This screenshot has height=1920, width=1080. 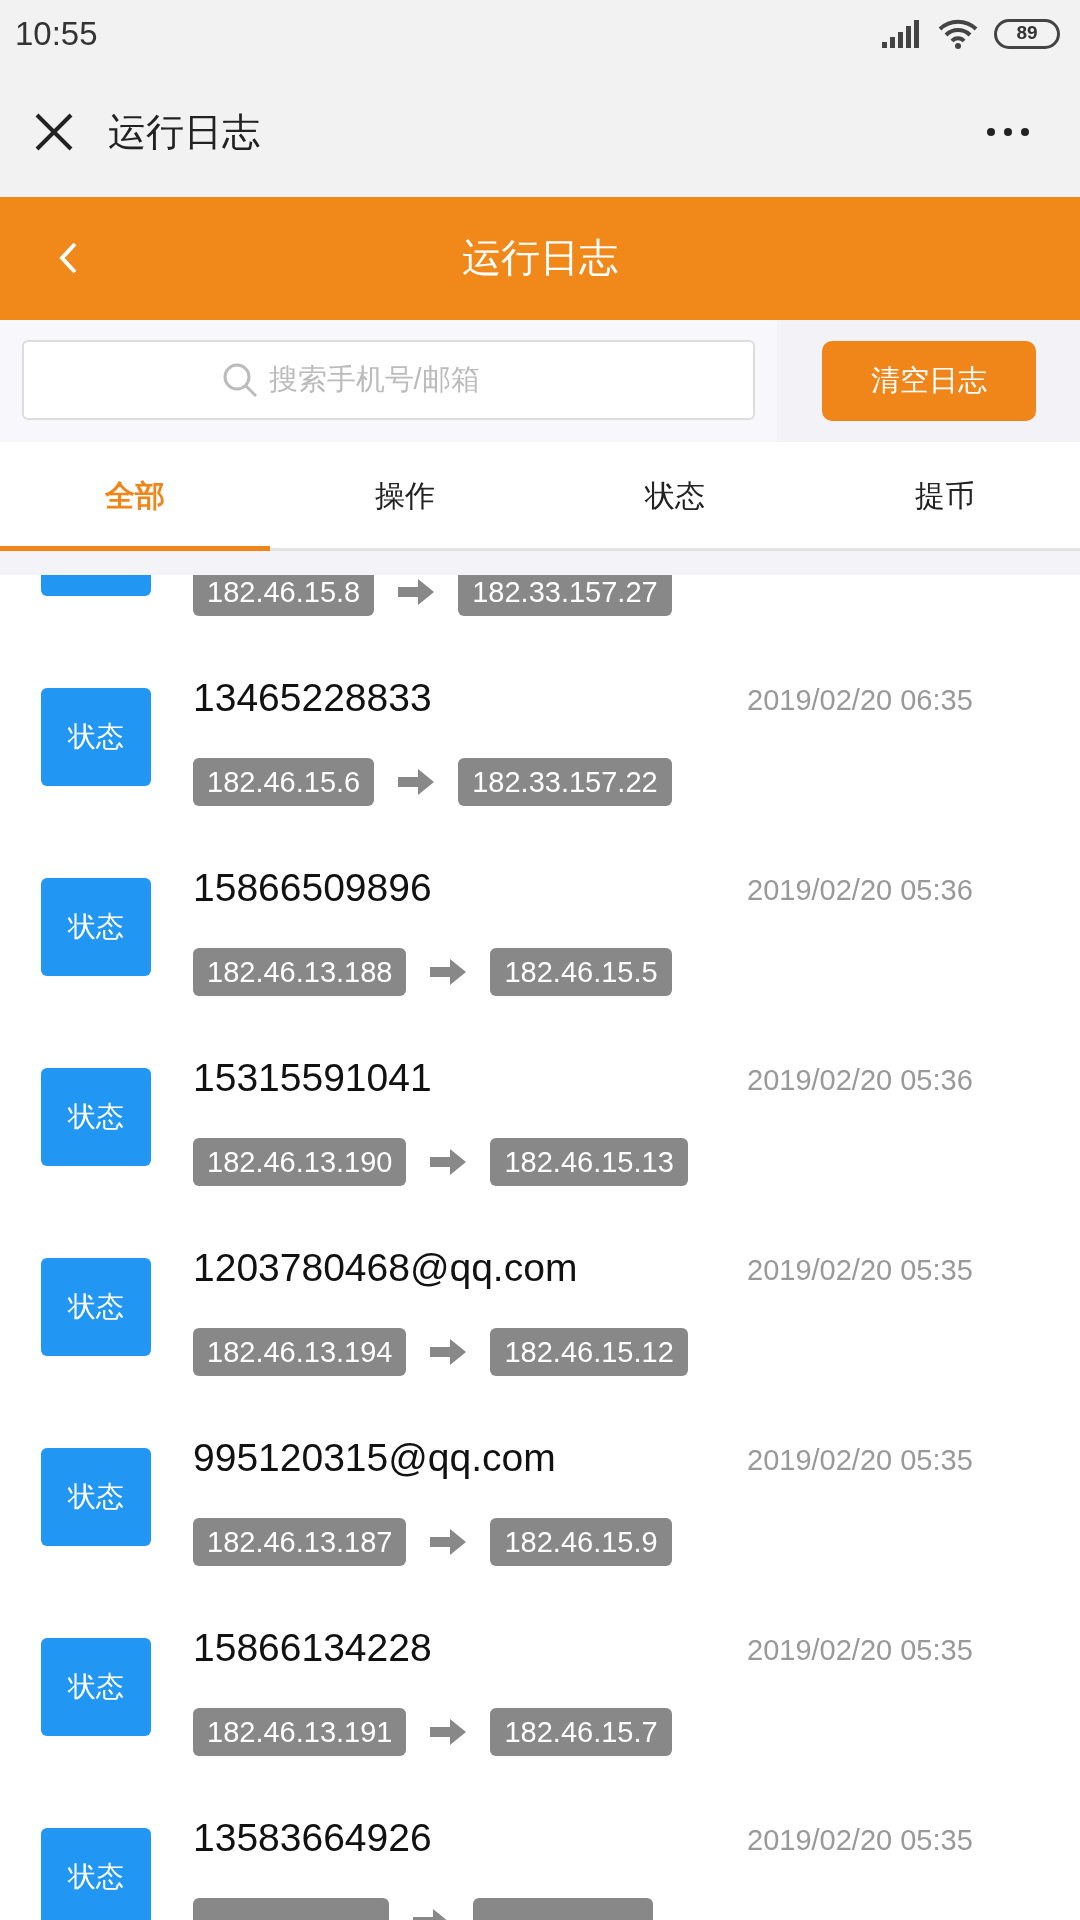 I want to click on account-text: 995120315@qq.com, so click(x=374, y=1458).